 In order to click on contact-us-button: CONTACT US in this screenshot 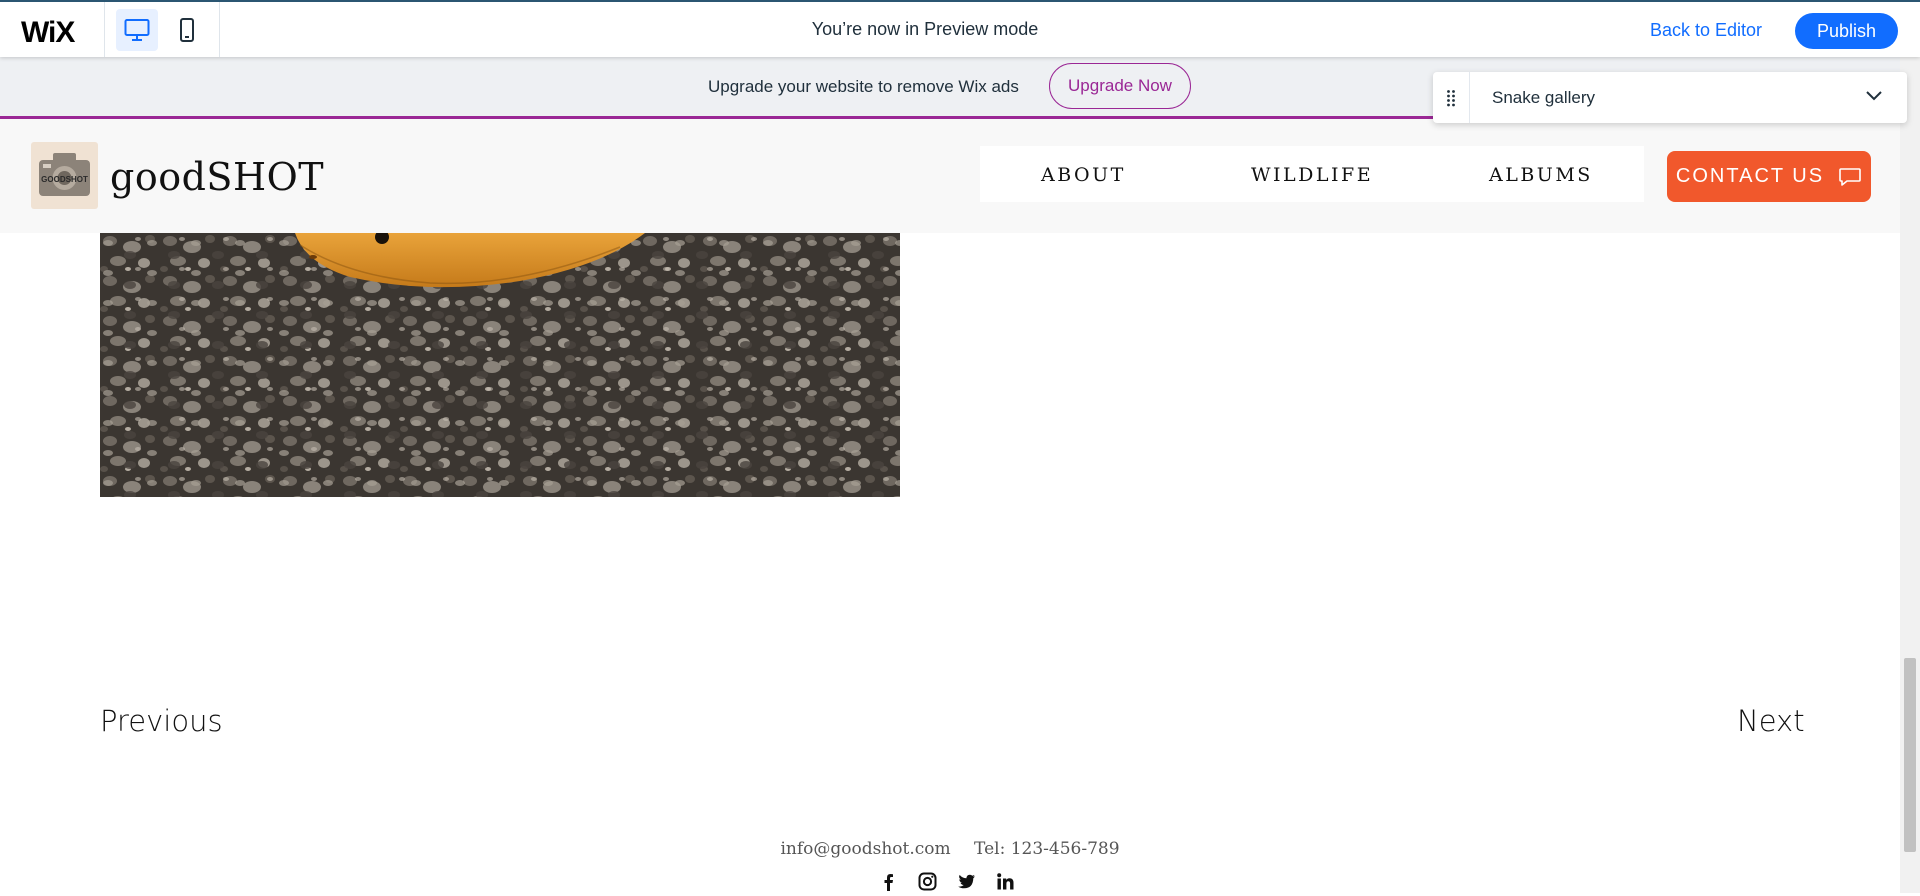, I will do `click(1769, 176)`.